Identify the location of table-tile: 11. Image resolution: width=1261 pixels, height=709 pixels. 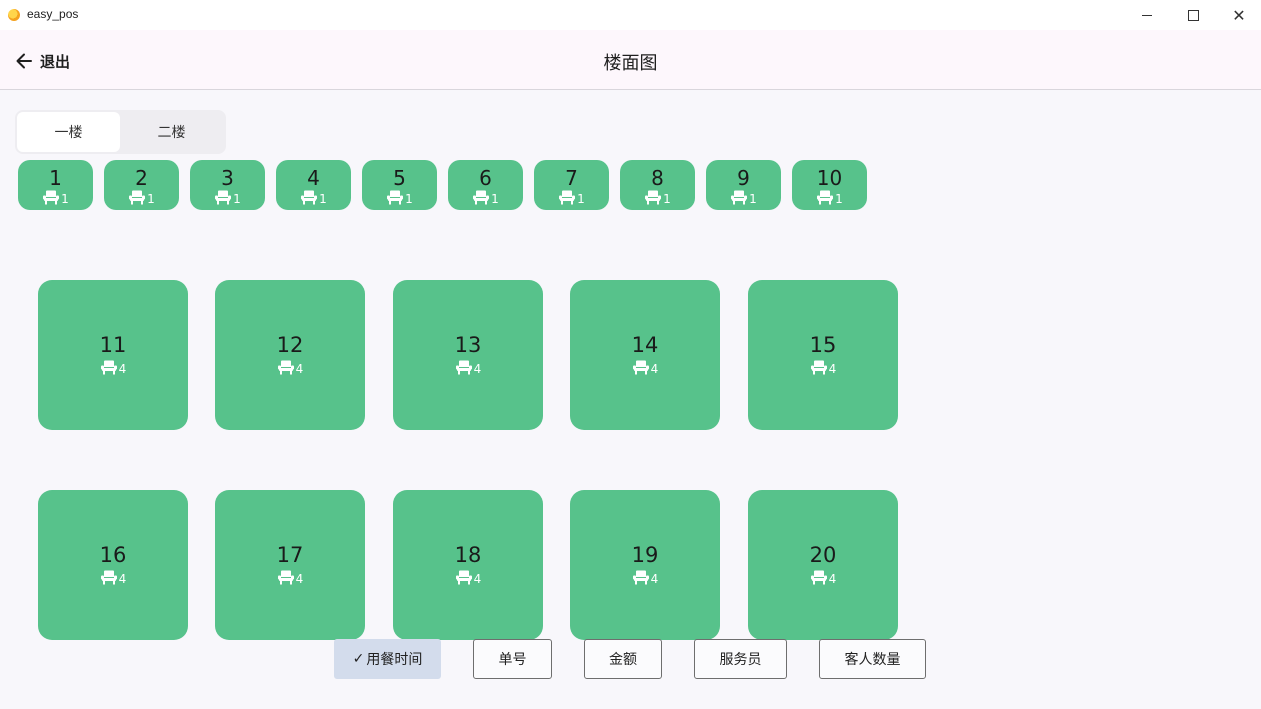
(55, 185).